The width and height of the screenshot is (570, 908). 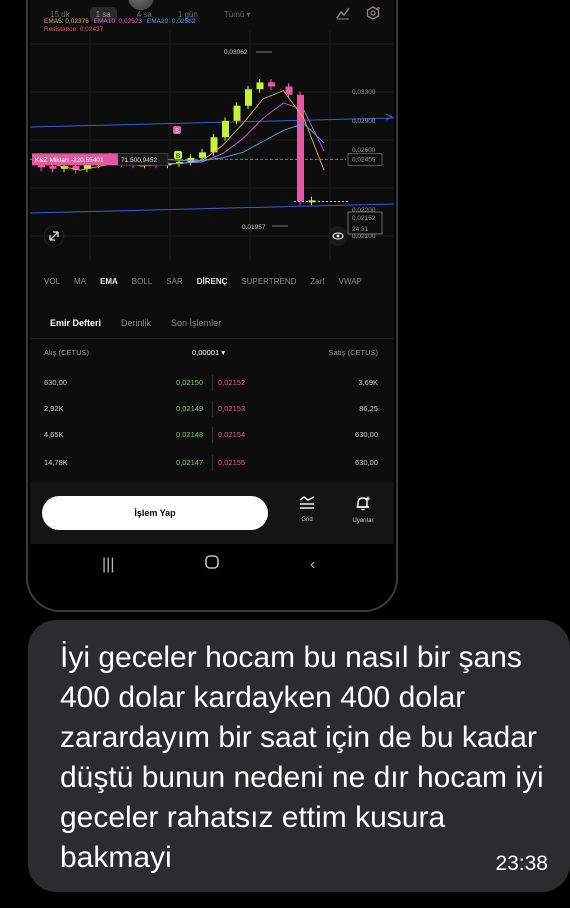 I want to click on precision-select: 0,00001 ▾, so click(x=208, y=352).